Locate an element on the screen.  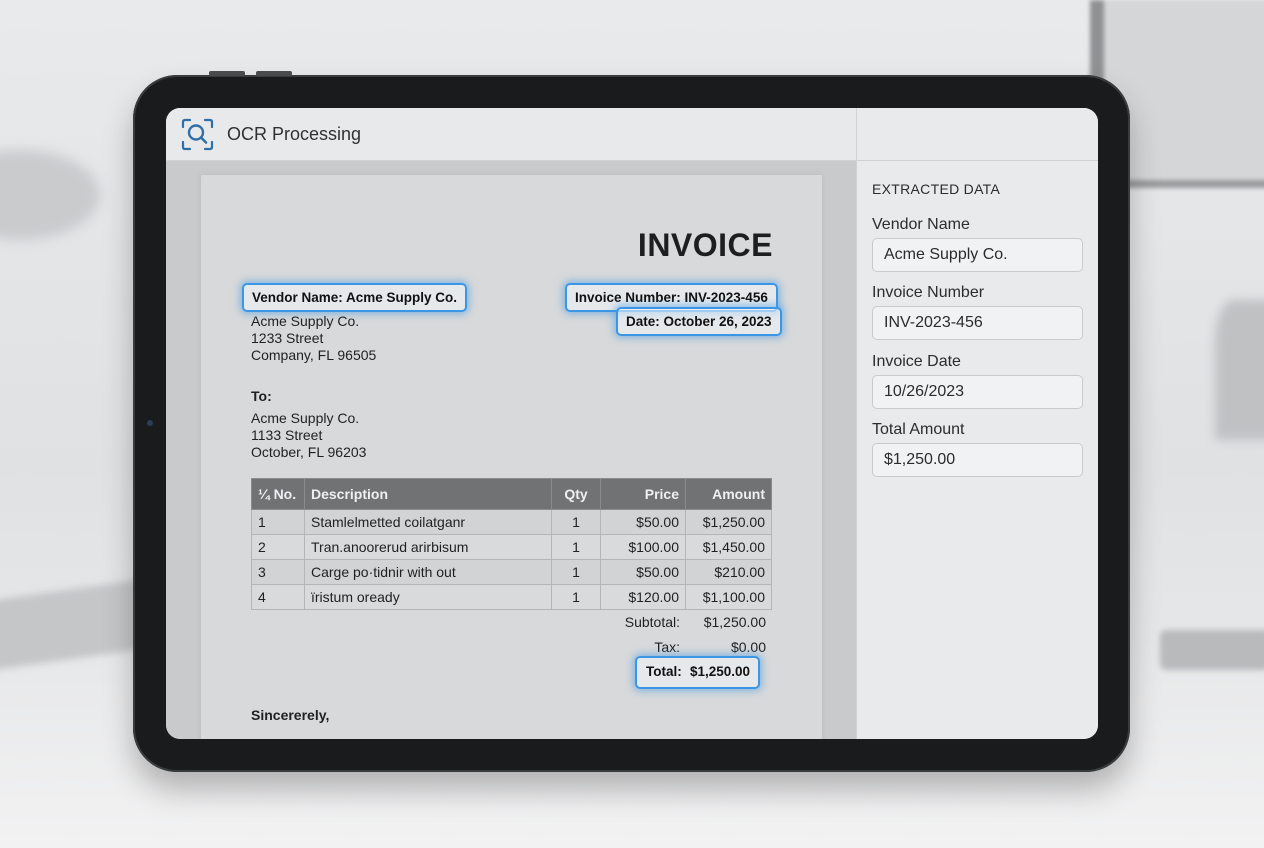
table-cell: Stamlelmetted coilatganr is located at coordinates (428, 522).